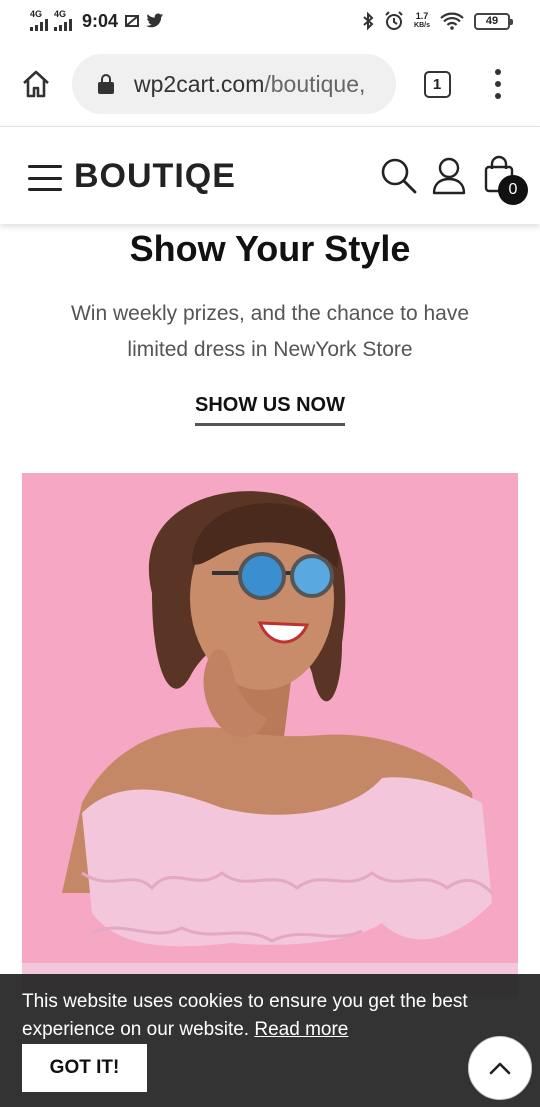 Image resolution: width=540 pixels, height=1107 pixels. Describe the element at coordinates (155, 20) in the screenshot. I see `twitter-icon` at that location.